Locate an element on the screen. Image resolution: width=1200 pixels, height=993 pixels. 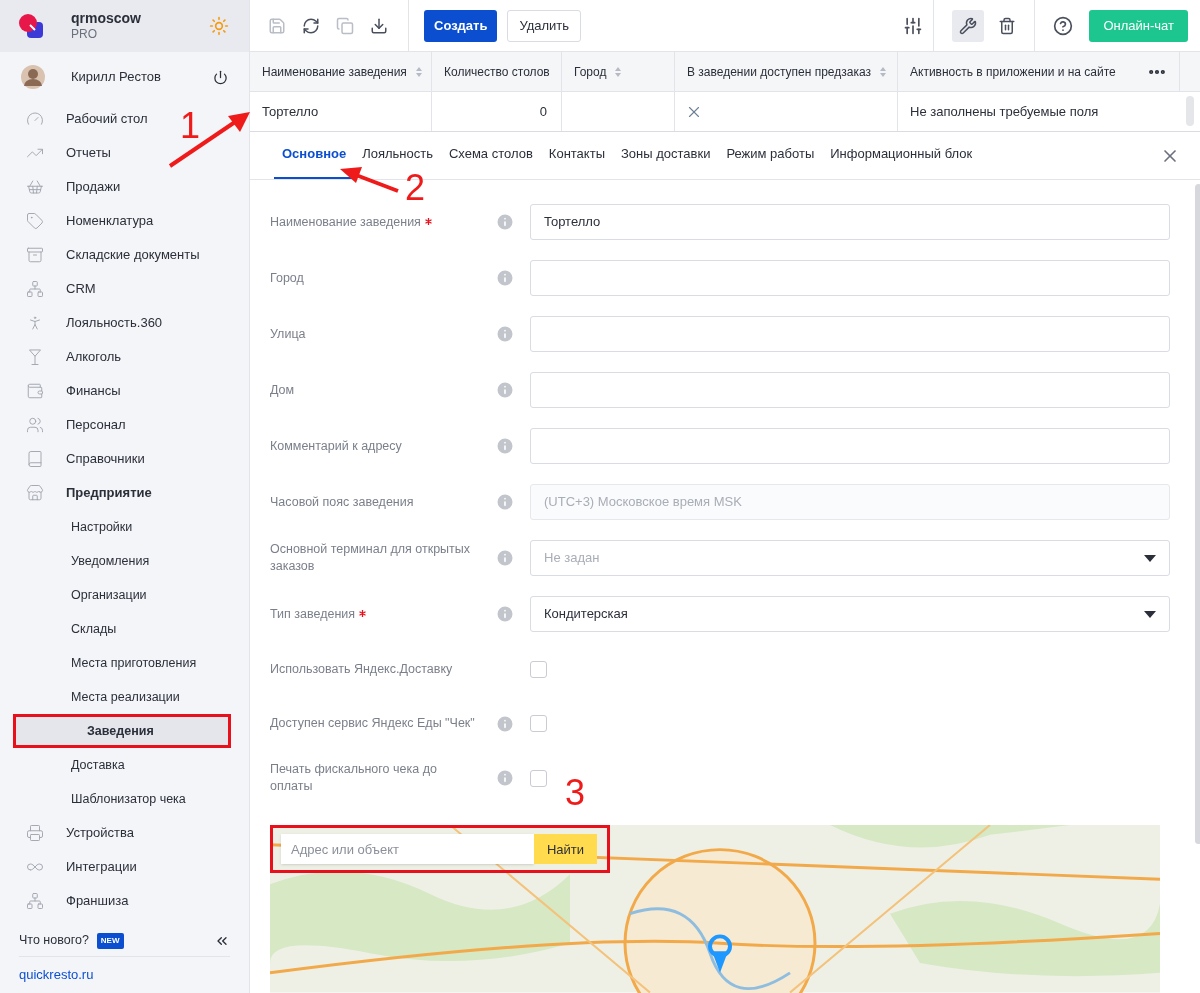
sidebar-item: Справочники is located at coordinates (85, 459).